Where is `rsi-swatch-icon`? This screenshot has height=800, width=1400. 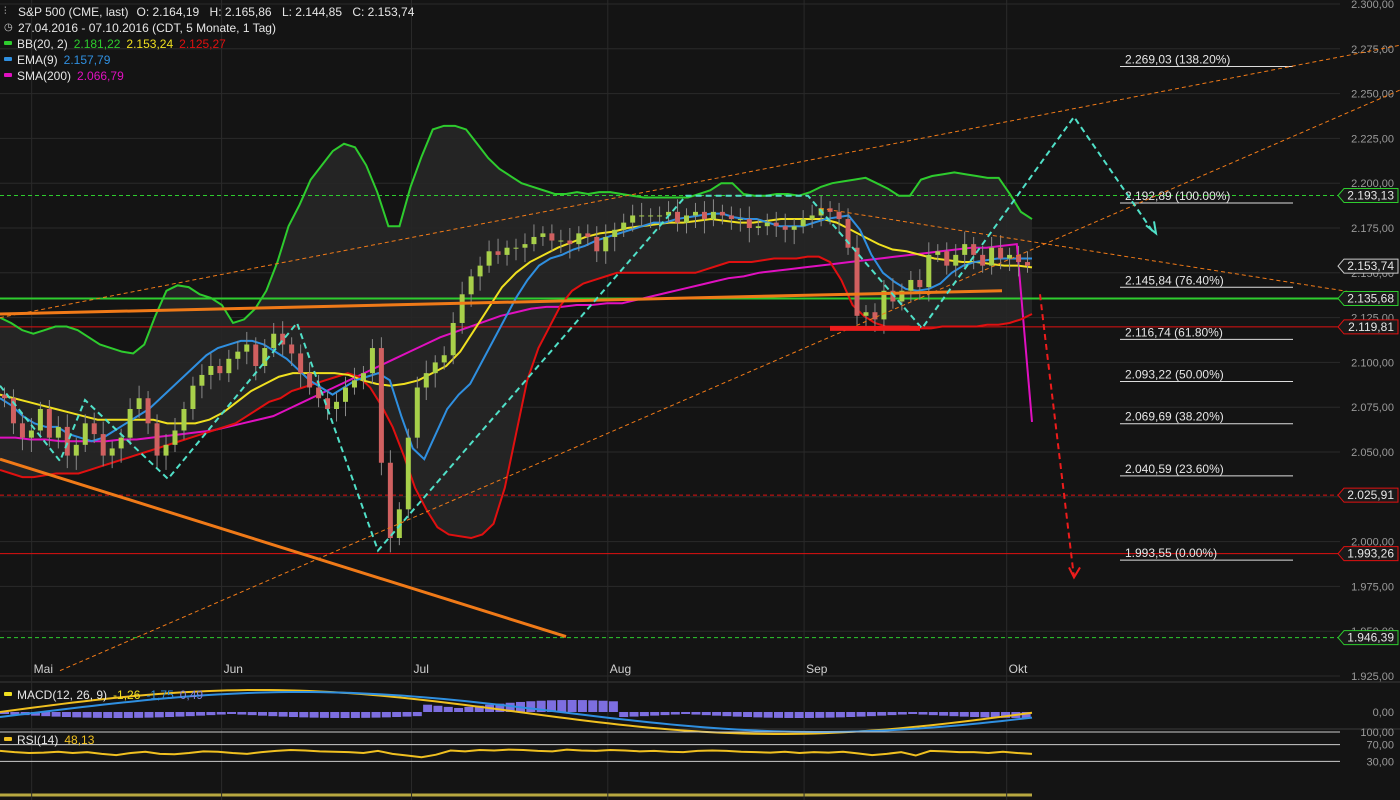 rsi-swatch-icon is located at coordinates (8, 739).